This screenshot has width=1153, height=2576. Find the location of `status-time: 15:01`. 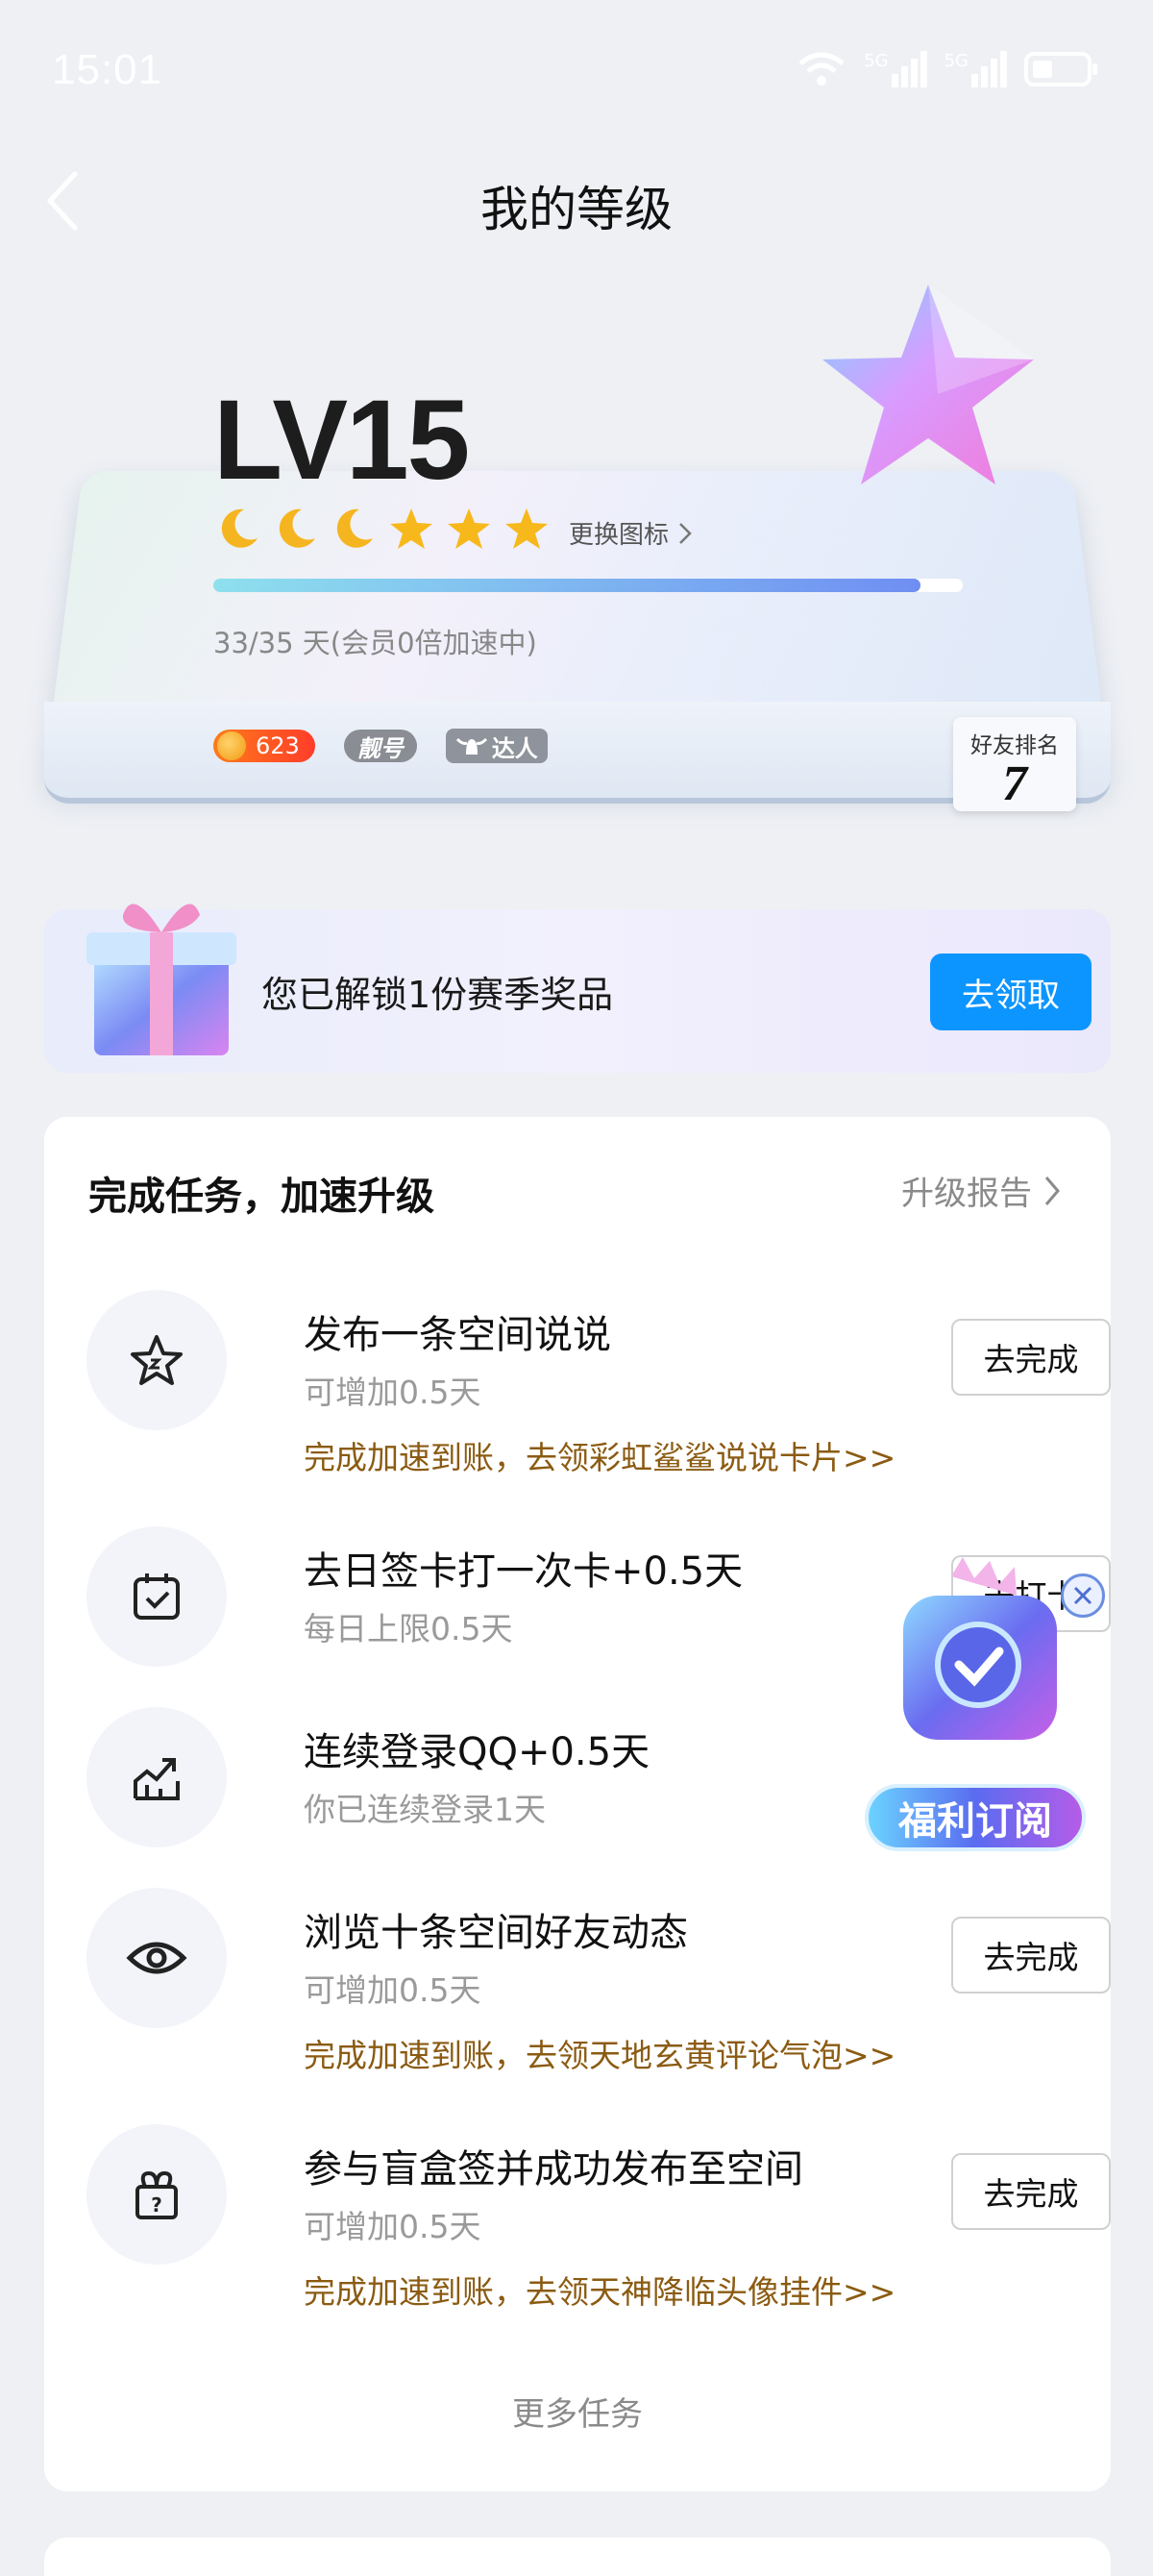

status-time: 15:01 is located at coordinates (107, 69).